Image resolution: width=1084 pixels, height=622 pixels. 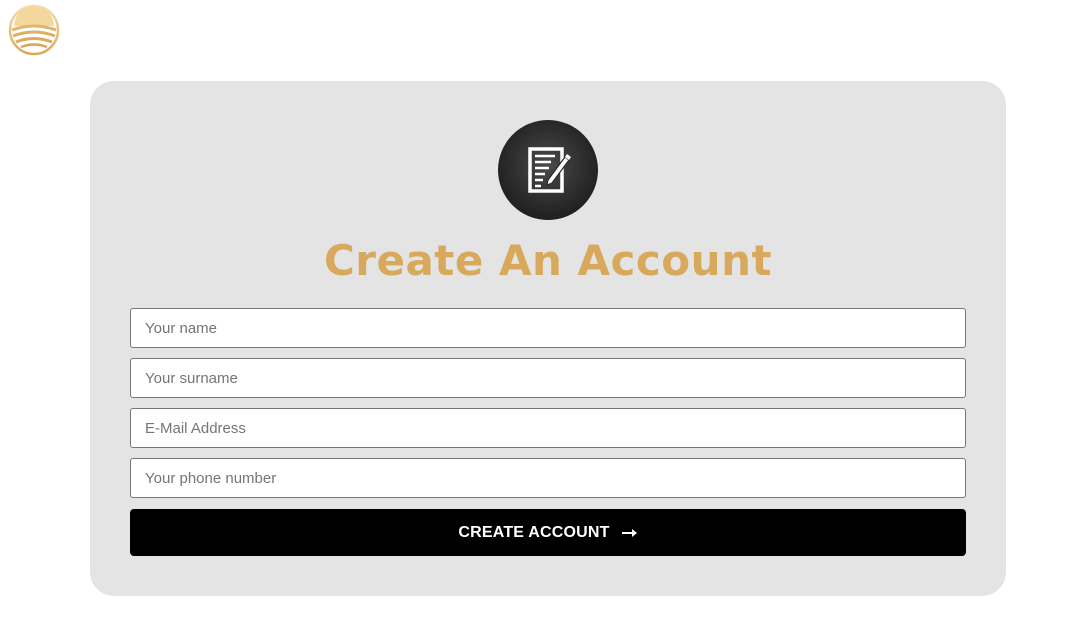 I want to click on brand-logo, so click(x=34, y=30).